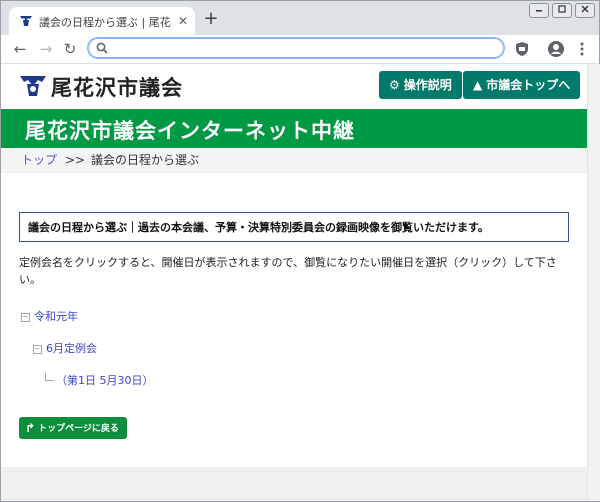 The image size is (600, 502). I want to click on tree-year-item: − 令和元年, so click(49, 316).